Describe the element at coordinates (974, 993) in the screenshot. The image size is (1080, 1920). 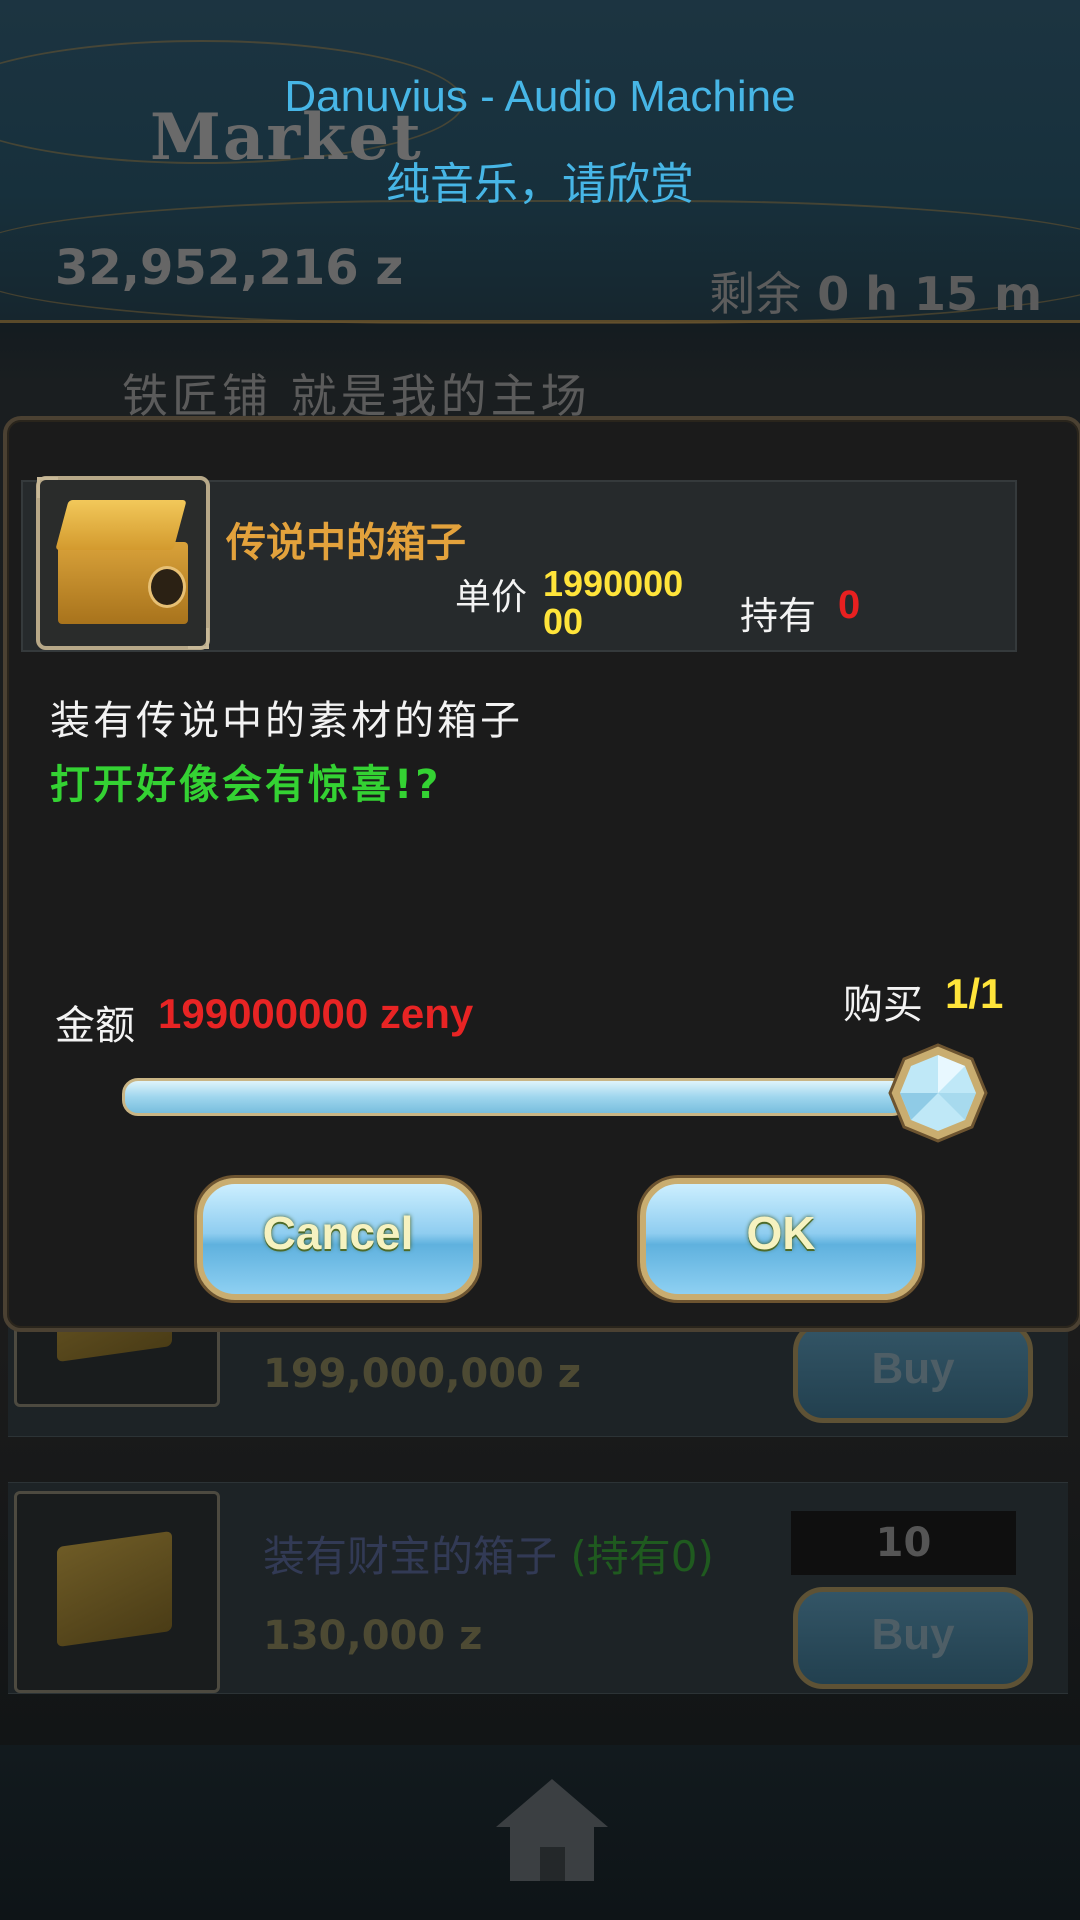
I see `purchase-count-value: 1/1` at that location.